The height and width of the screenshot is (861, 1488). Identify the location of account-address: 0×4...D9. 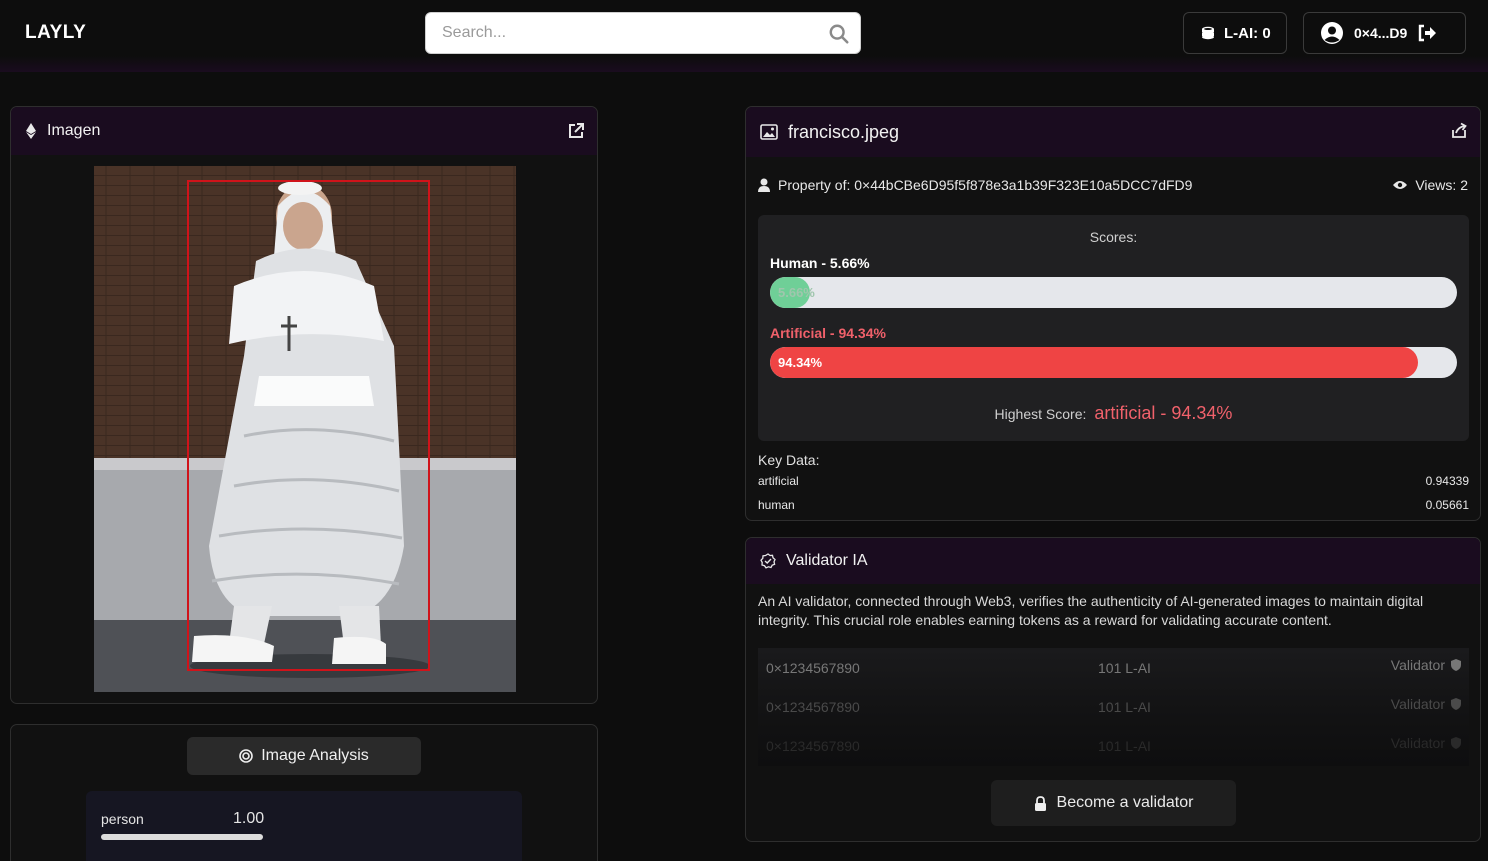
(1381, 33).